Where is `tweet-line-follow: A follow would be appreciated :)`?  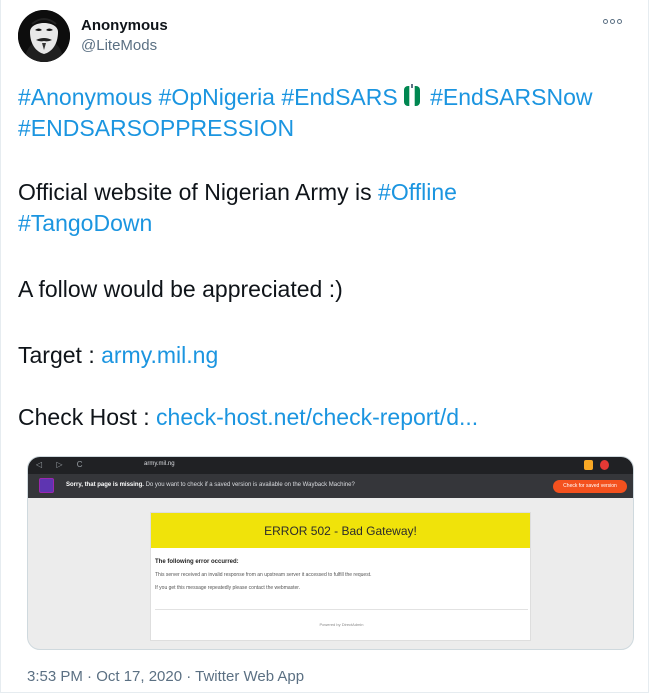
tweet-line-follow: A follow would be appreciated :) is located at coordinates (180, 289).